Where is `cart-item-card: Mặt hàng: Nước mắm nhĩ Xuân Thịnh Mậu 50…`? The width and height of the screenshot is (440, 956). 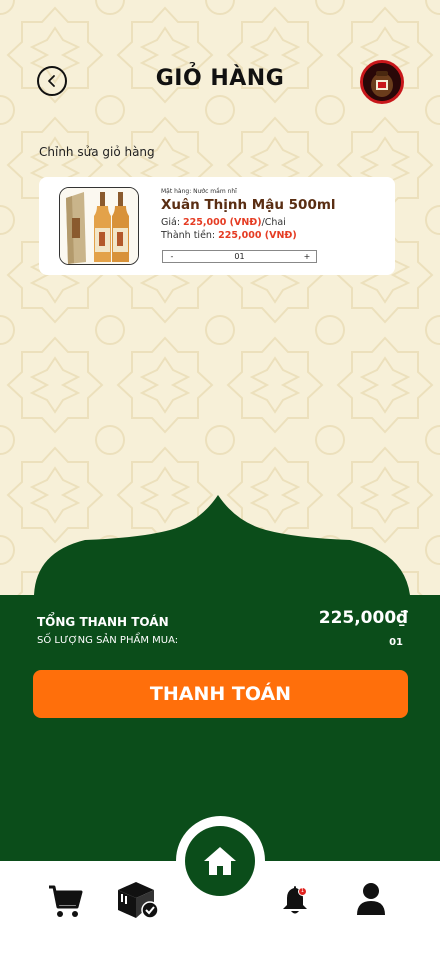
cart-item-card: Mặt hàng: Nước mắm nhĩ Xuân Thịnh Mậu 50… is located at coordinates (217, 226).